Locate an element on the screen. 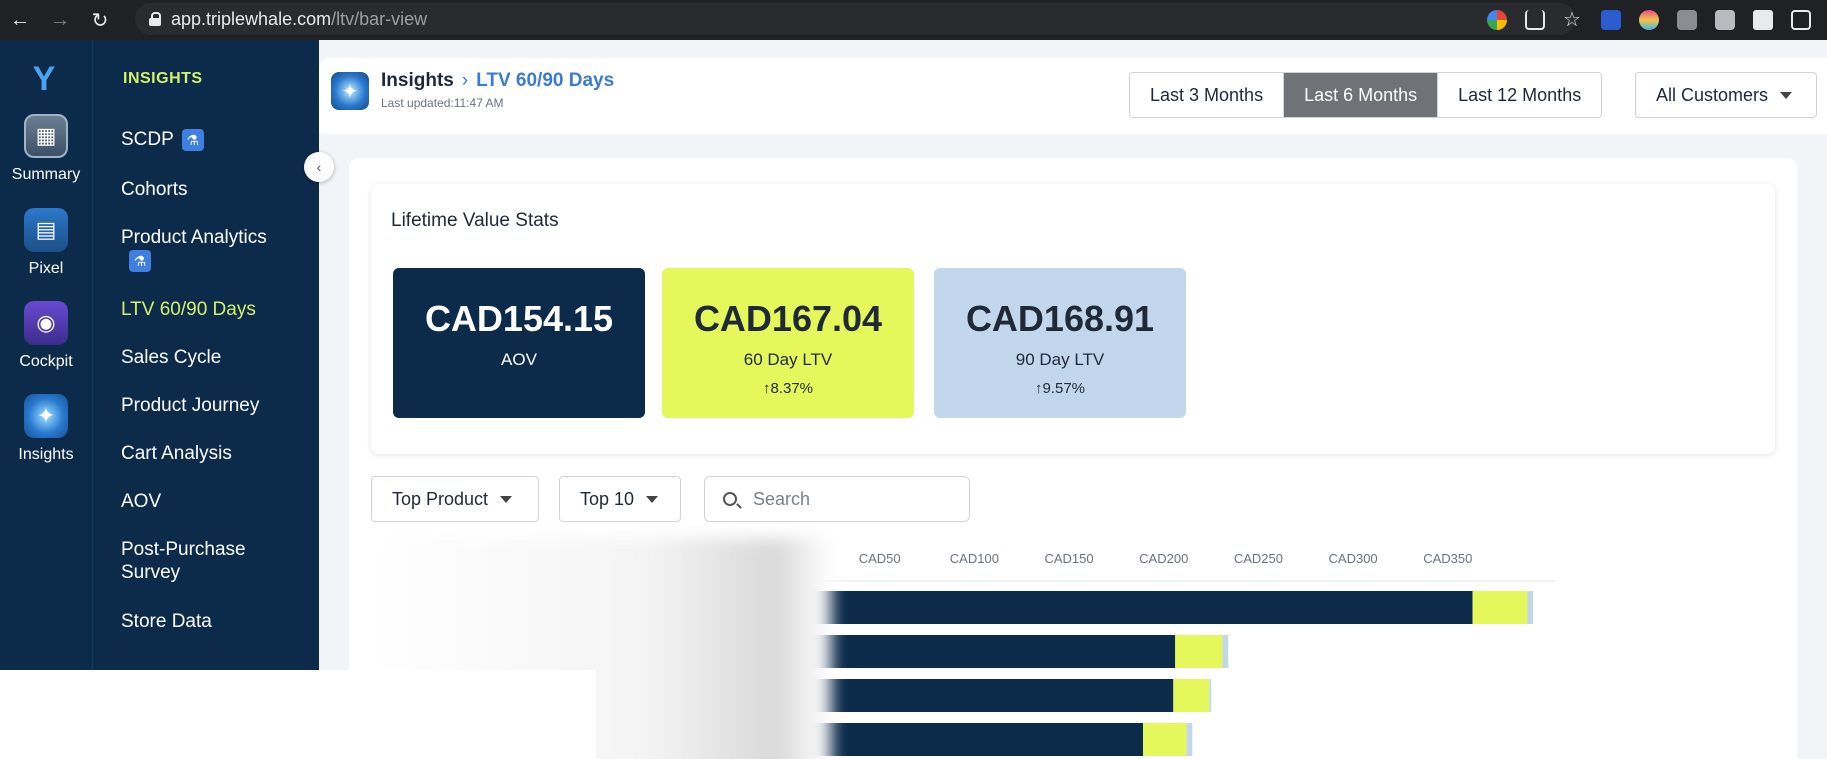 This screenshot has height=759, width=1827. ltv60-change: ↑8.37% is located at coordinates (788, 388).